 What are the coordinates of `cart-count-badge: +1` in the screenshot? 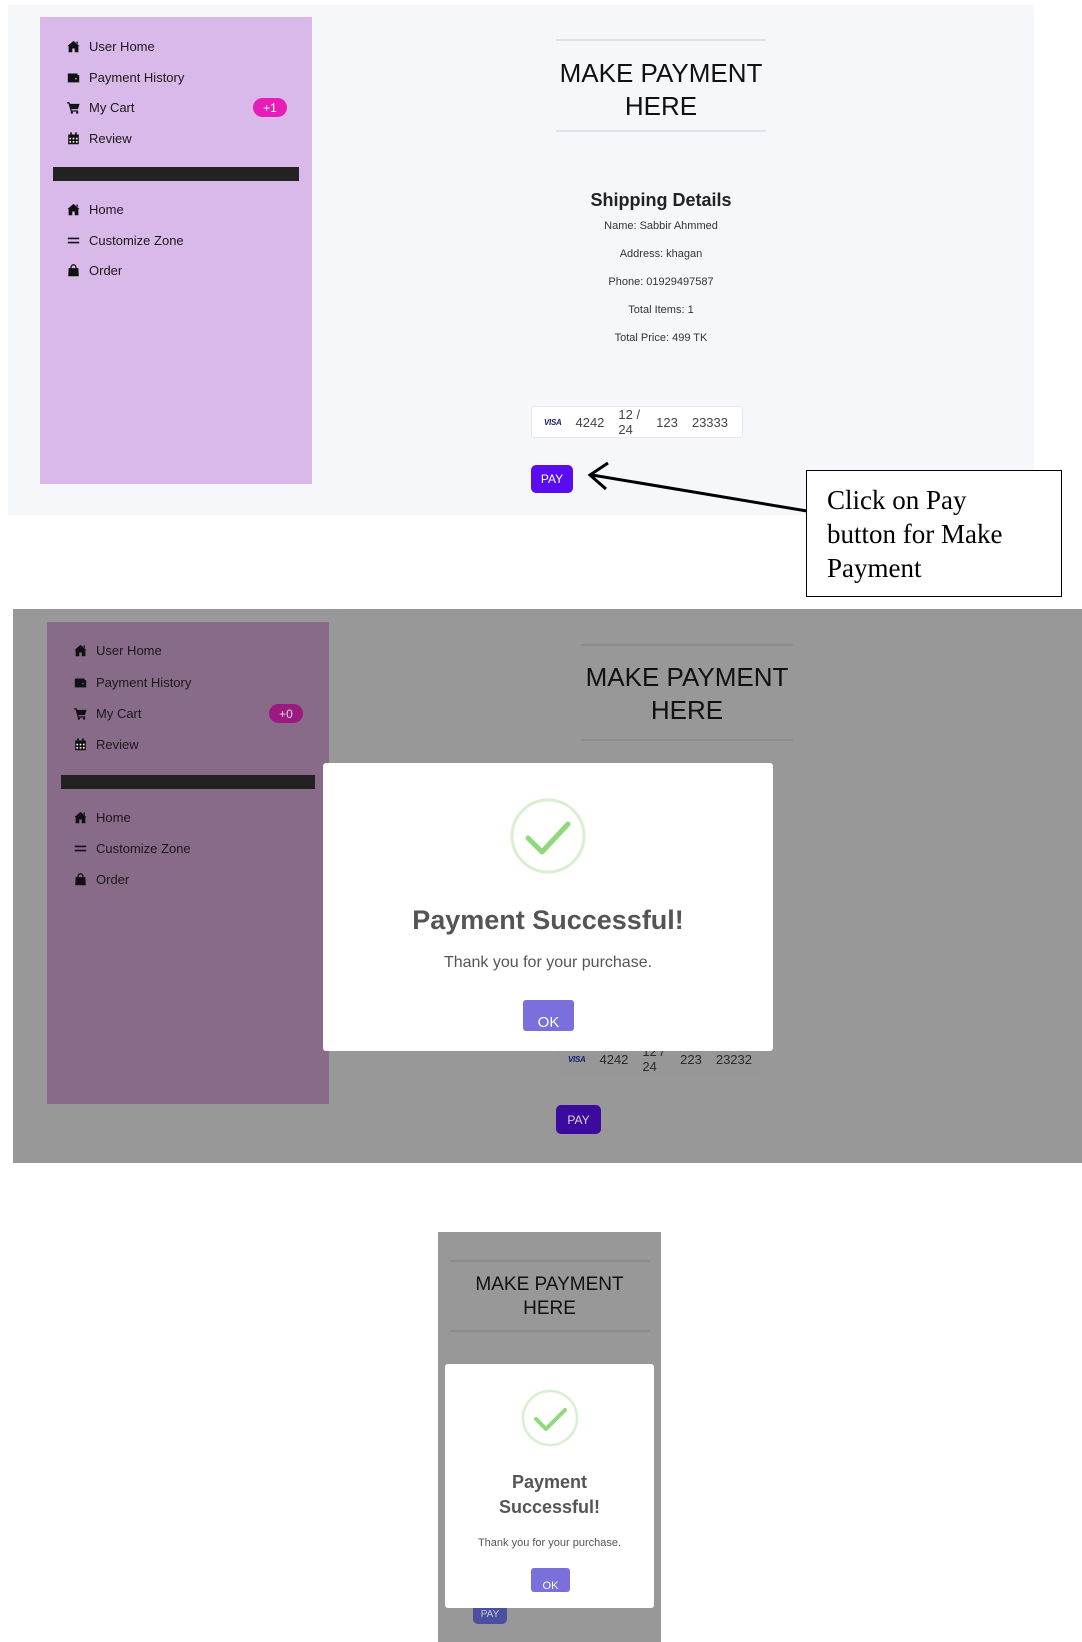 It's located at (270, 107).